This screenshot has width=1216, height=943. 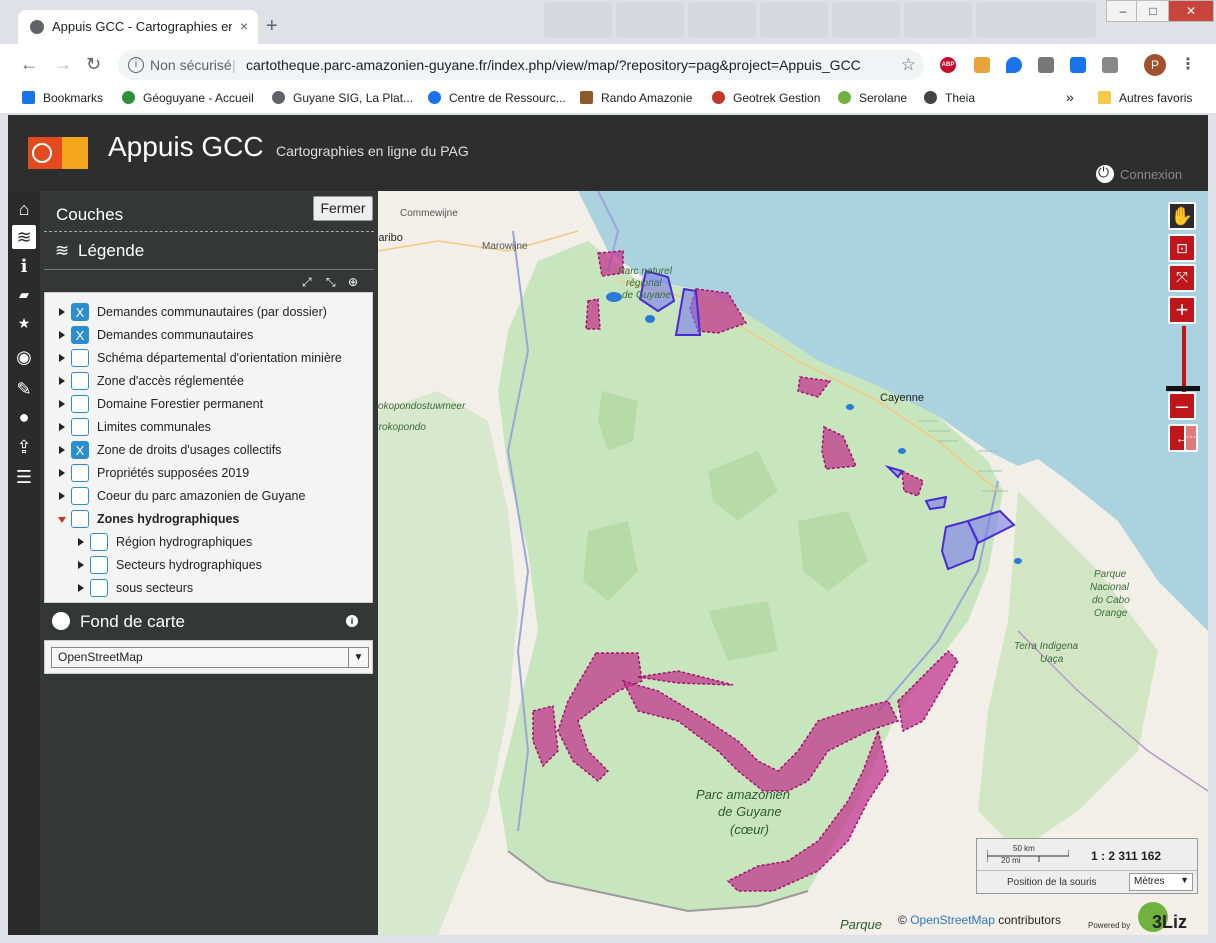 I want to click on comment-icon: ●, so click(x=24, y=417).